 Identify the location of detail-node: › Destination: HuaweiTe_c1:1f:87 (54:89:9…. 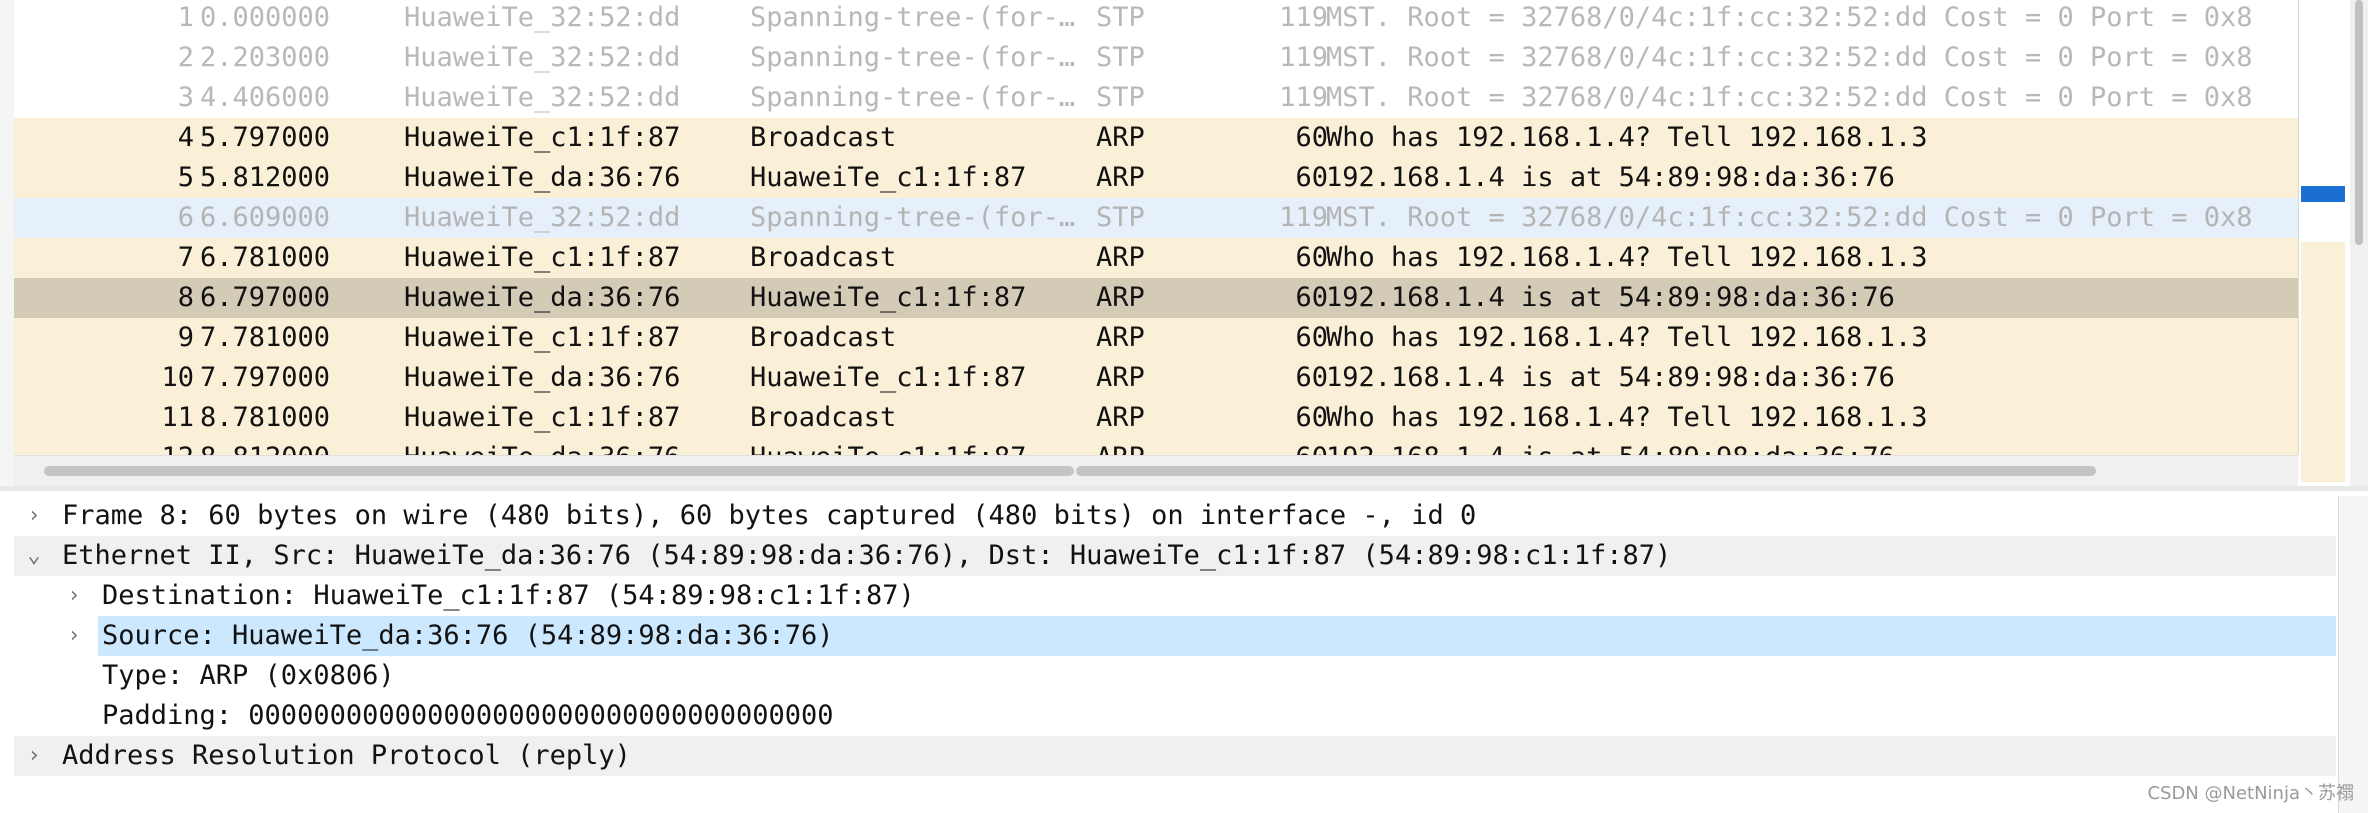
(1175, 596).